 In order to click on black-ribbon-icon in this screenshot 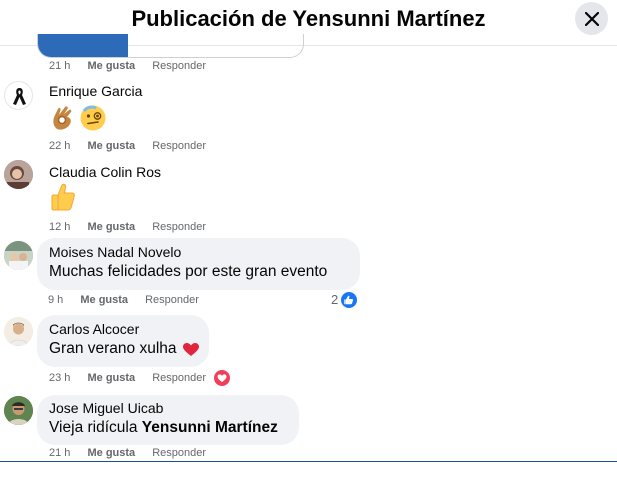, I will do `click(19, 96)`.